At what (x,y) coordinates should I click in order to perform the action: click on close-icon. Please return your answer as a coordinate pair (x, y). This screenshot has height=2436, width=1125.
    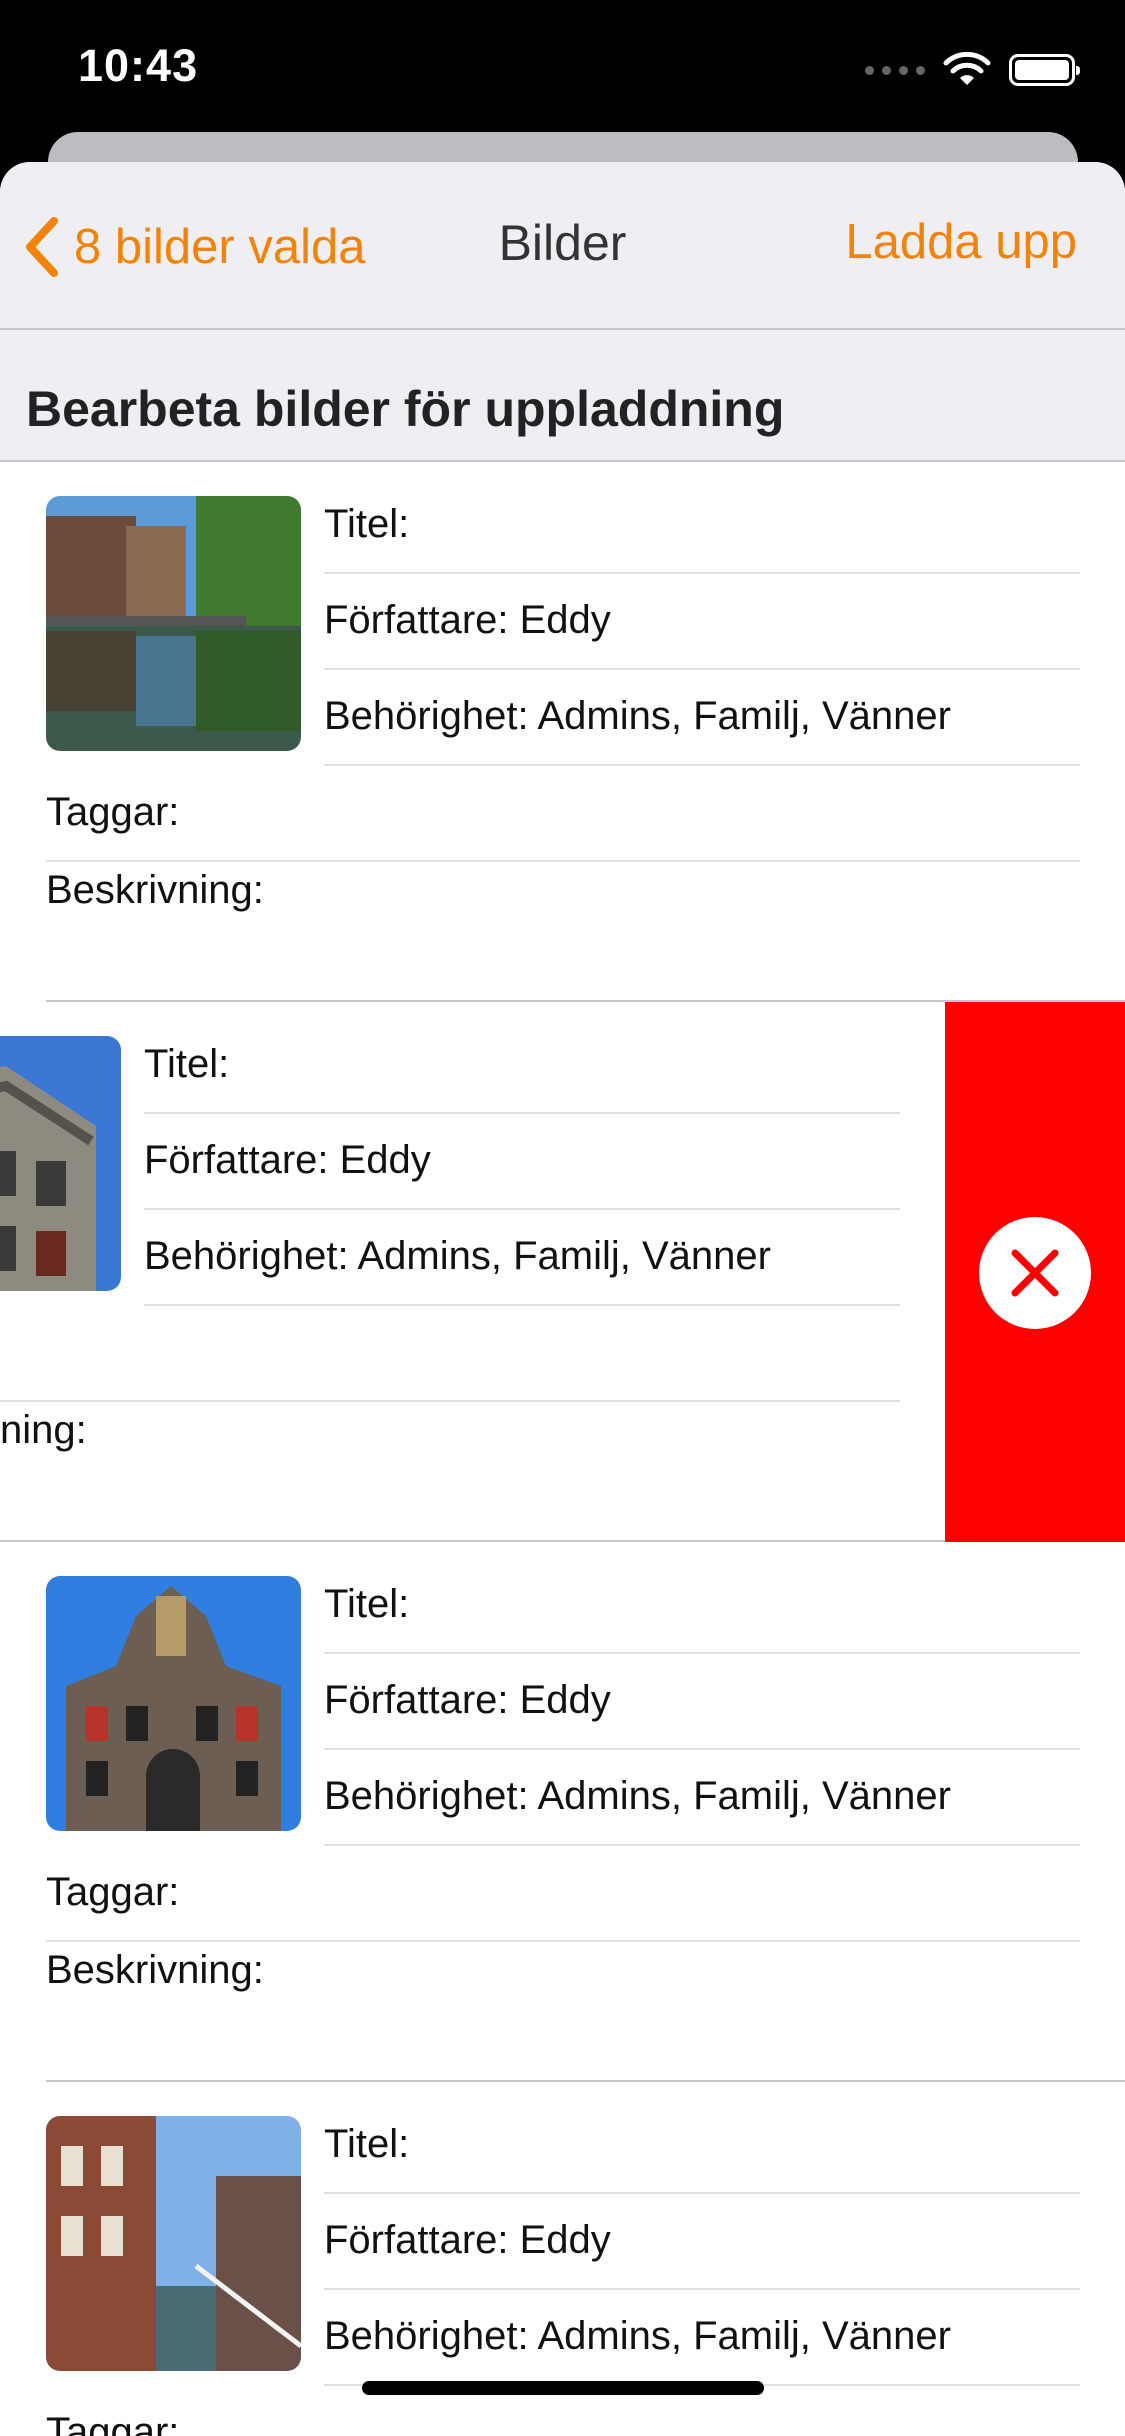
    Looking at the image, I should click on (1035, 1273).